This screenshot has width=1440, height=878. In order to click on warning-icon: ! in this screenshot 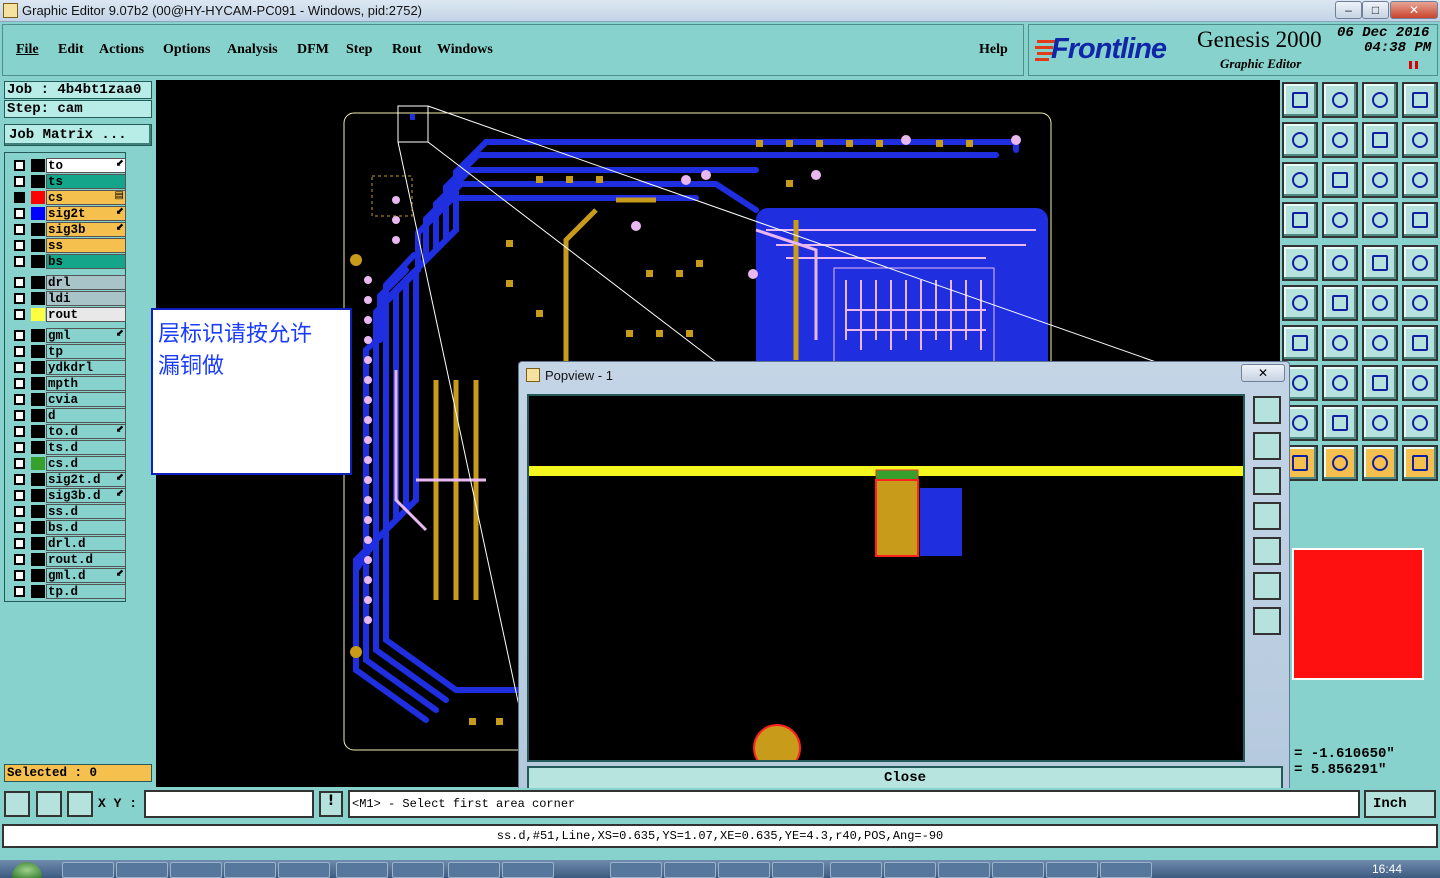, I will do `click(331, 804)`.